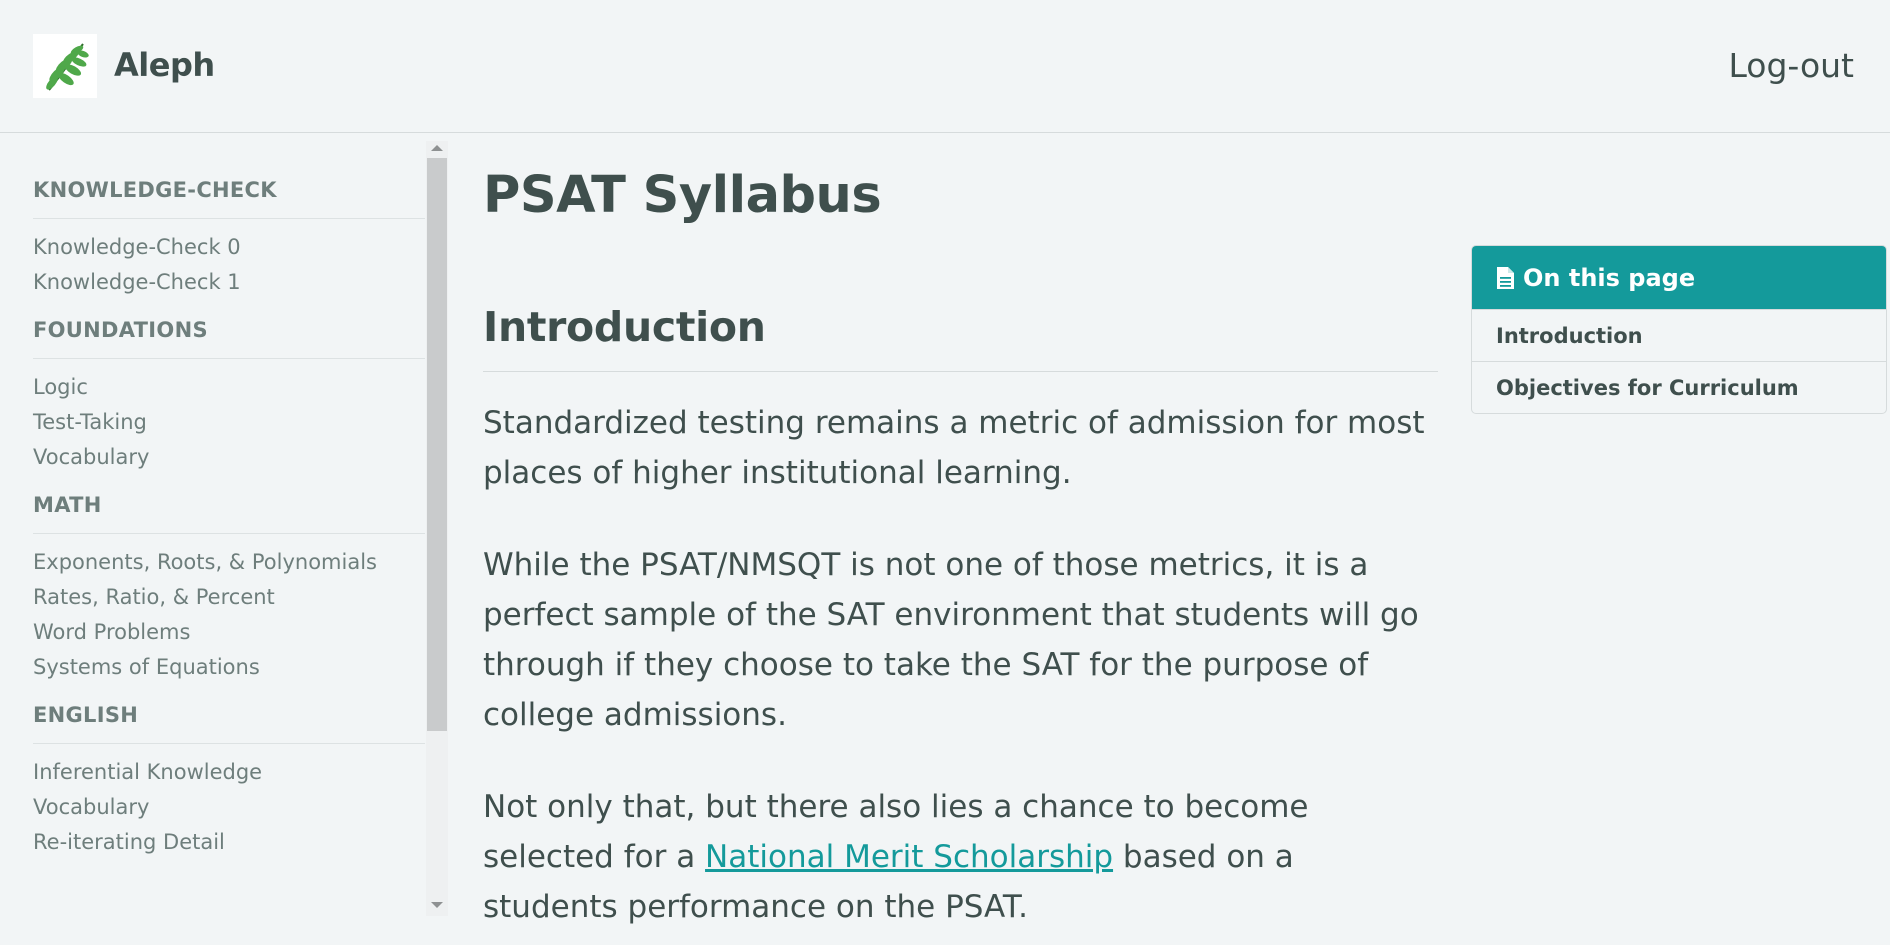 This screenshot has width=1890, height=945. Describe the element at coordinates (945, 66) in the screenshot. I see `top-header: Aleph Log-out` at that location.